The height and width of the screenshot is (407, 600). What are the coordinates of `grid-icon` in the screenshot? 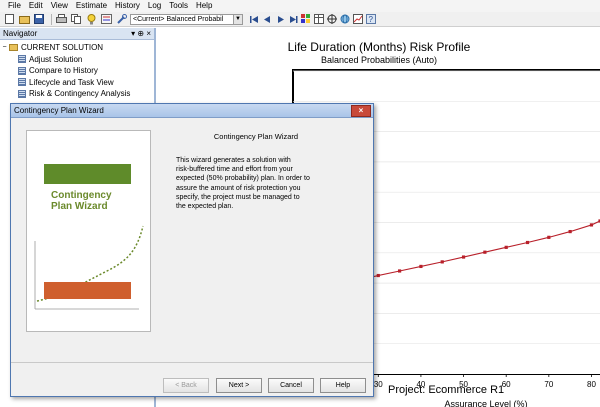 It's located at (306, 19).